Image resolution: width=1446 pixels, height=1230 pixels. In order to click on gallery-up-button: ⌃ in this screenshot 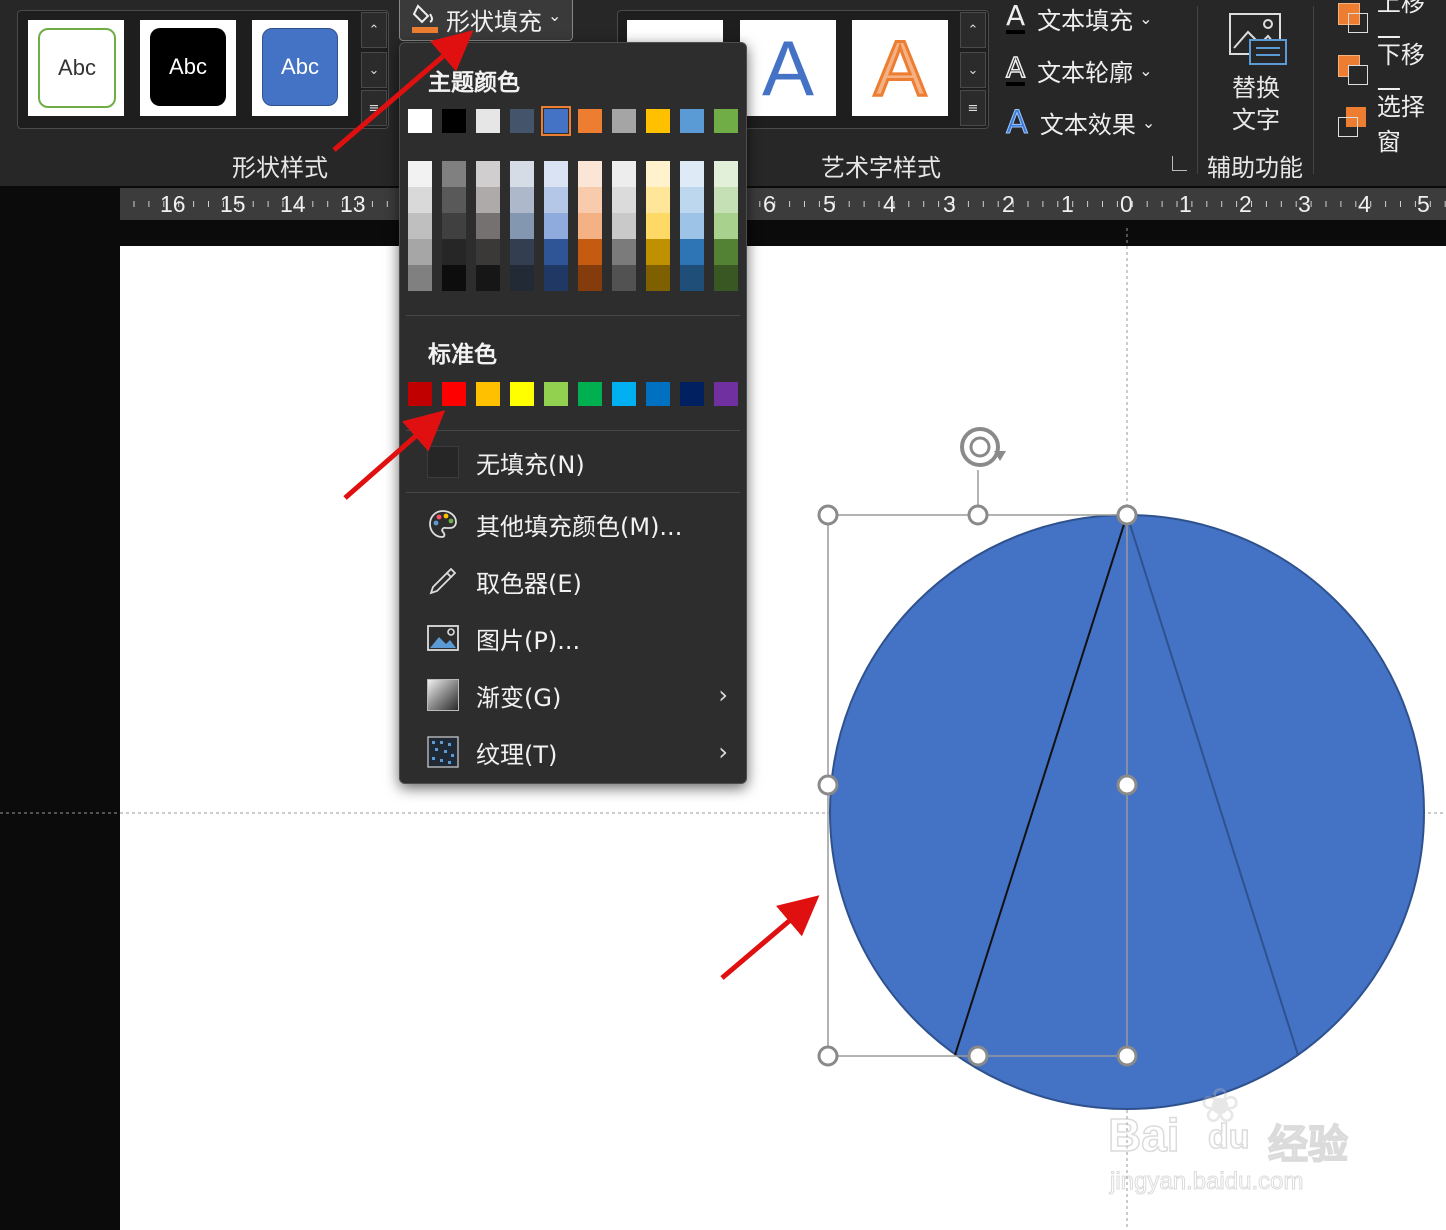, I will do `click(374, 30)`.